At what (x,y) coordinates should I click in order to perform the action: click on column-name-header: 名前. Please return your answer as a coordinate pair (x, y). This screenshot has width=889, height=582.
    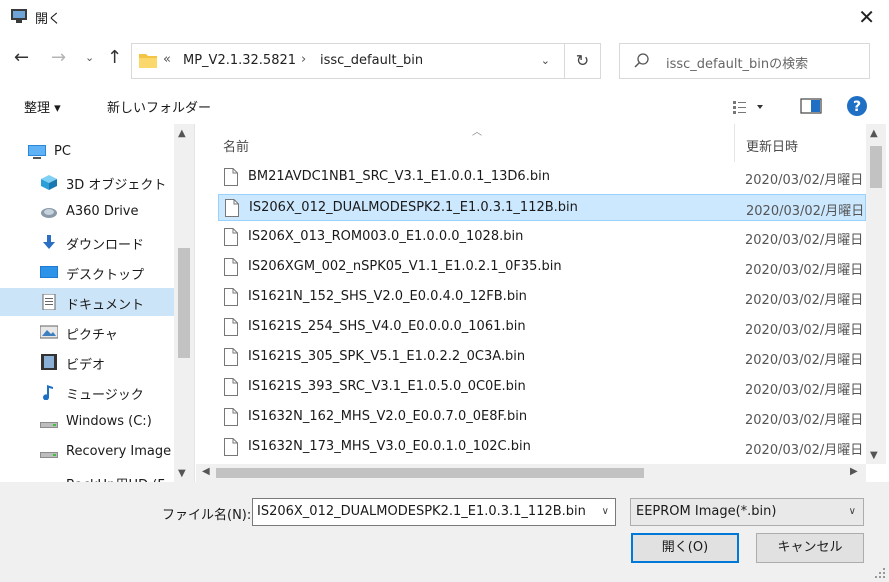
    Looking at the image, I should click on (236, 145).